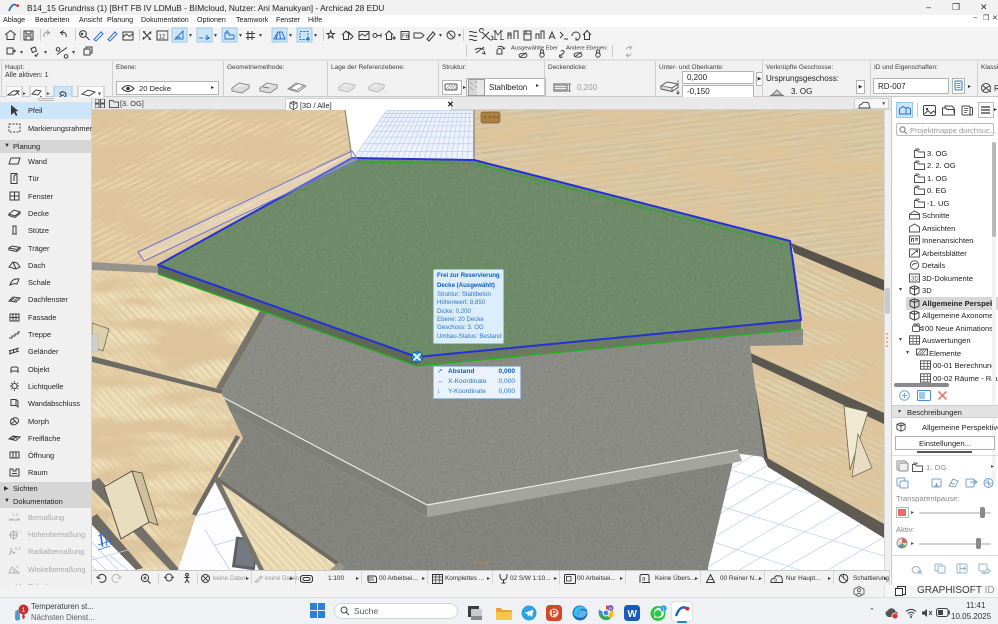 This screenshot has width=998, height=624. I want to click on svg-text: W, so click(633, 614).